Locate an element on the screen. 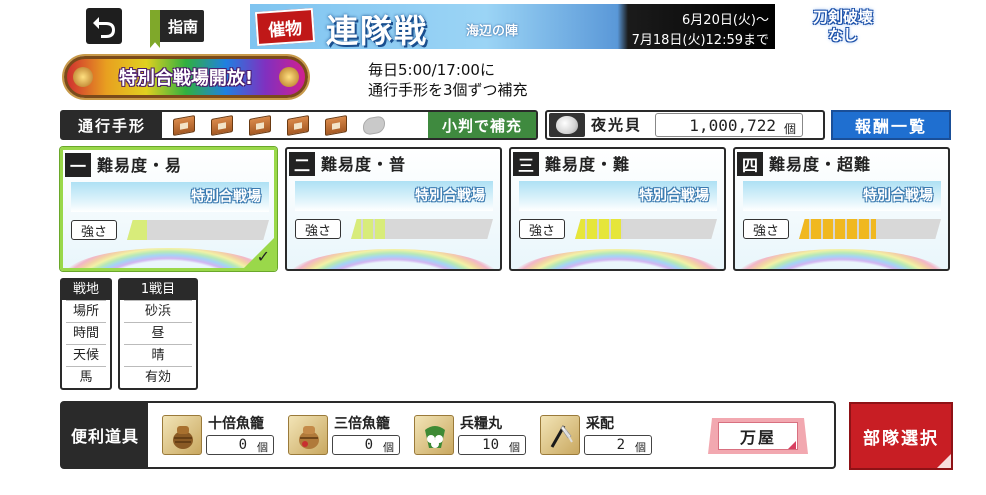  item-count: 2 is located at coordinates (620, 445).